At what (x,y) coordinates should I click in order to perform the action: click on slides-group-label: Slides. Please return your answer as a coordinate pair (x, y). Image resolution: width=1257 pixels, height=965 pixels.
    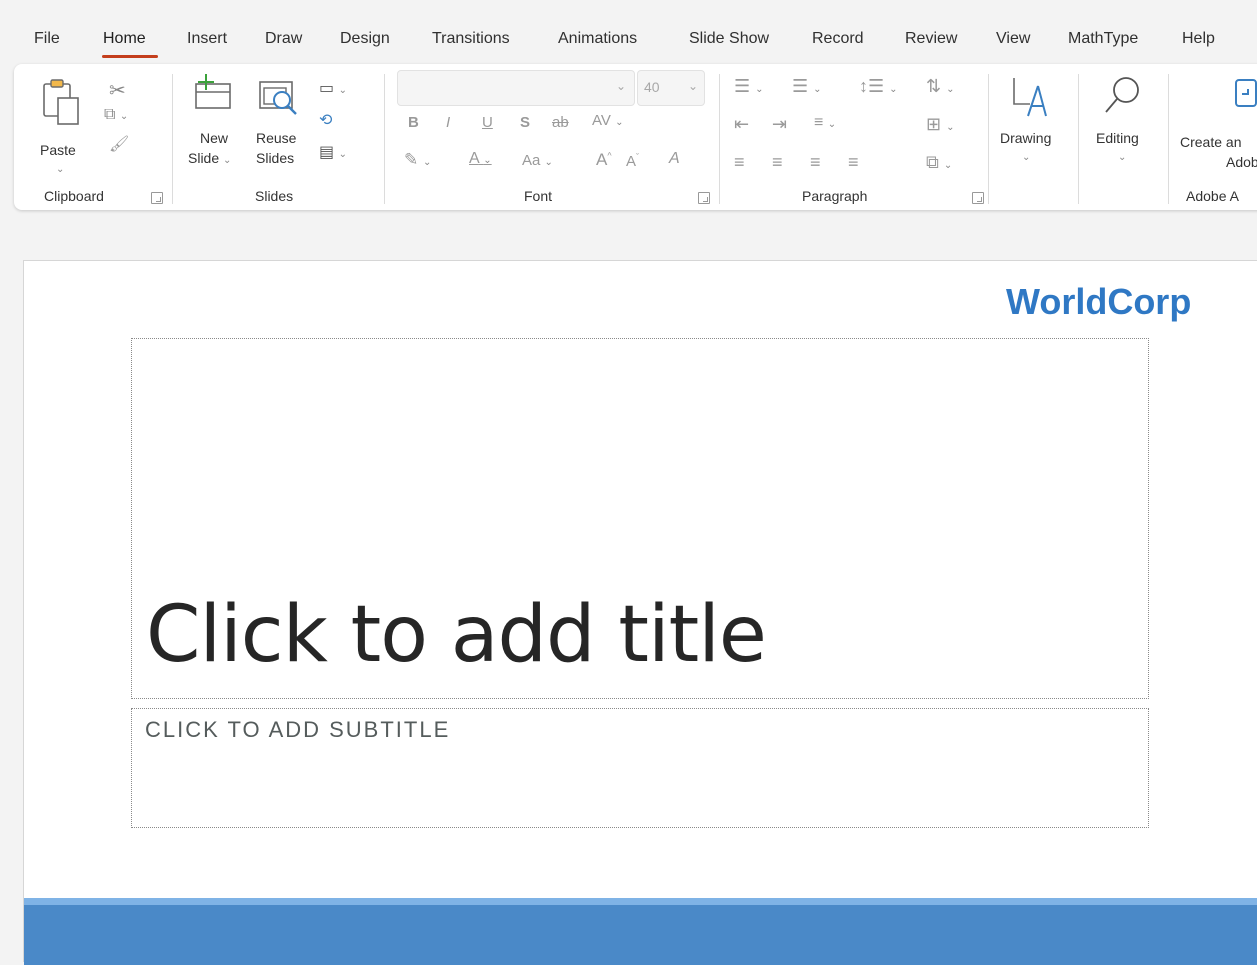
    Looking at the image, I should click on (274, 196).